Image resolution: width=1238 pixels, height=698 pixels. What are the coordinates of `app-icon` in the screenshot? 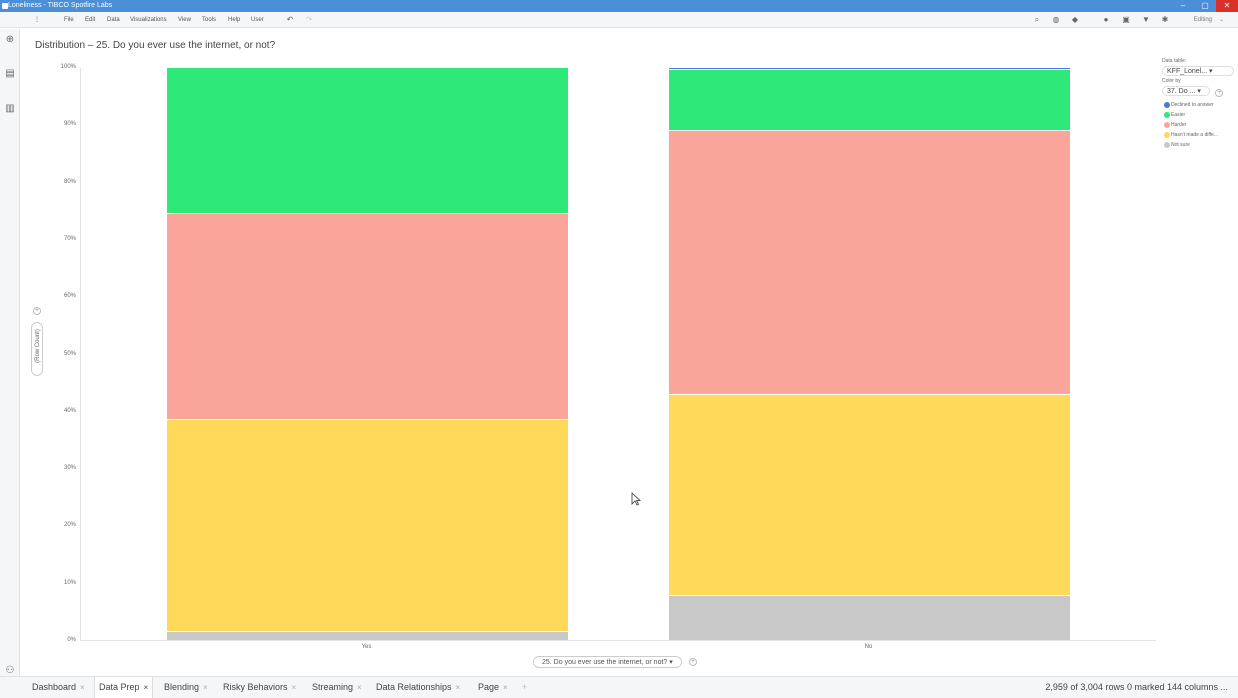 It's located at (5, 6).